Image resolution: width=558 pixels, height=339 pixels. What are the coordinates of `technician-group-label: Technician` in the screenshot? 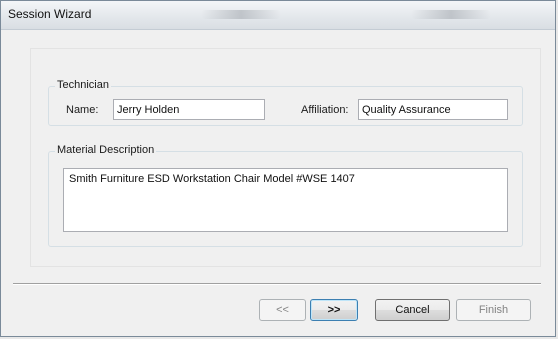 It's located at (83, 85).